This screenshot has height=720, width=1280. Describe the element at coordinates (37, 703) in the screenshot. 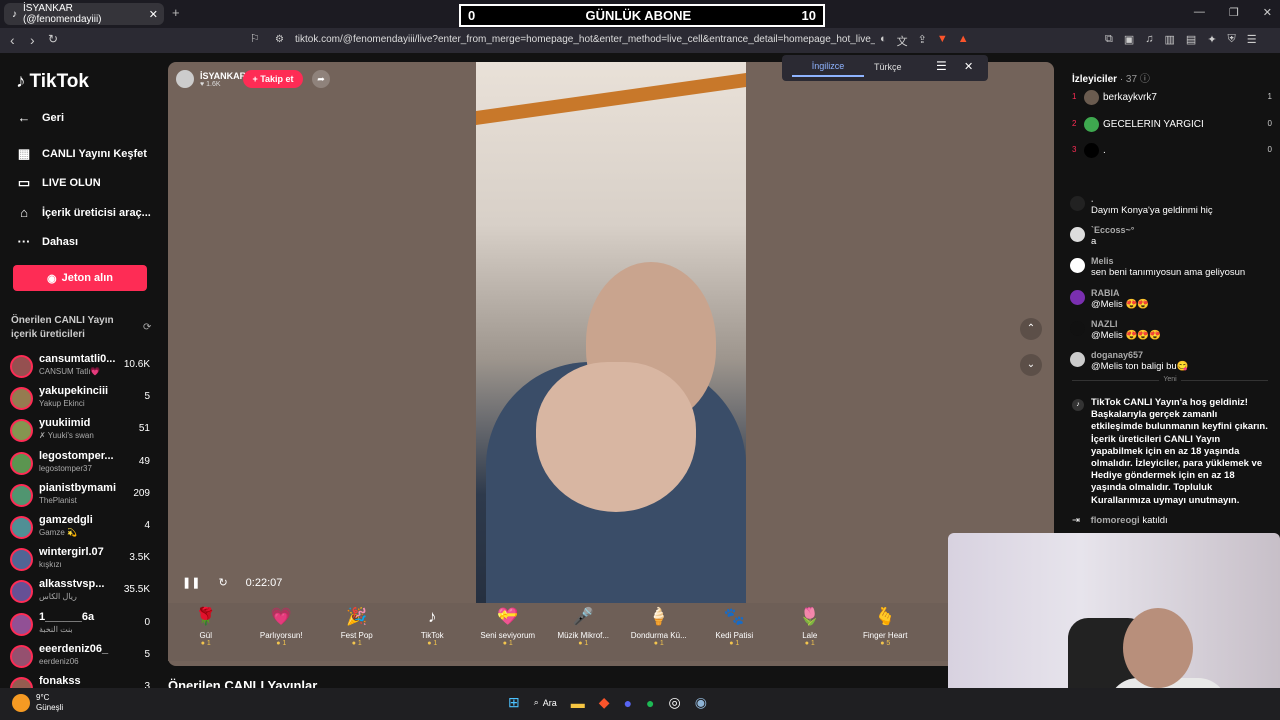

I see `weather-widget: 9°C Güneşli` at that location.